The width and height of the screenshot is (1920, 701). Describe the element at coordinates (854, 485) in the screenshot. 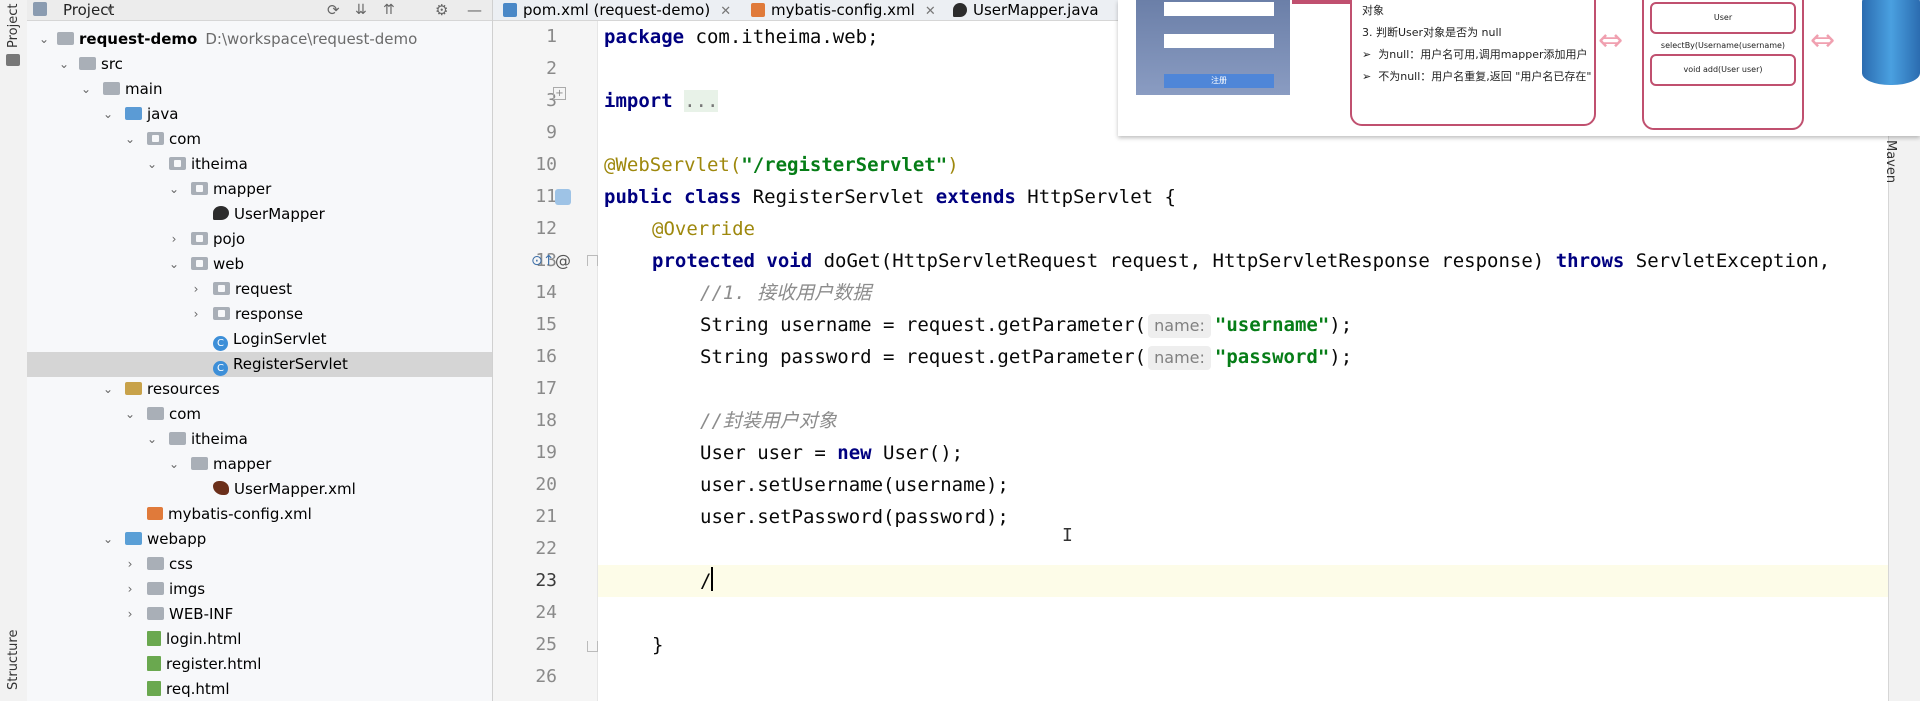

I see `code-line-20: user.setUsername(username);` at that location.